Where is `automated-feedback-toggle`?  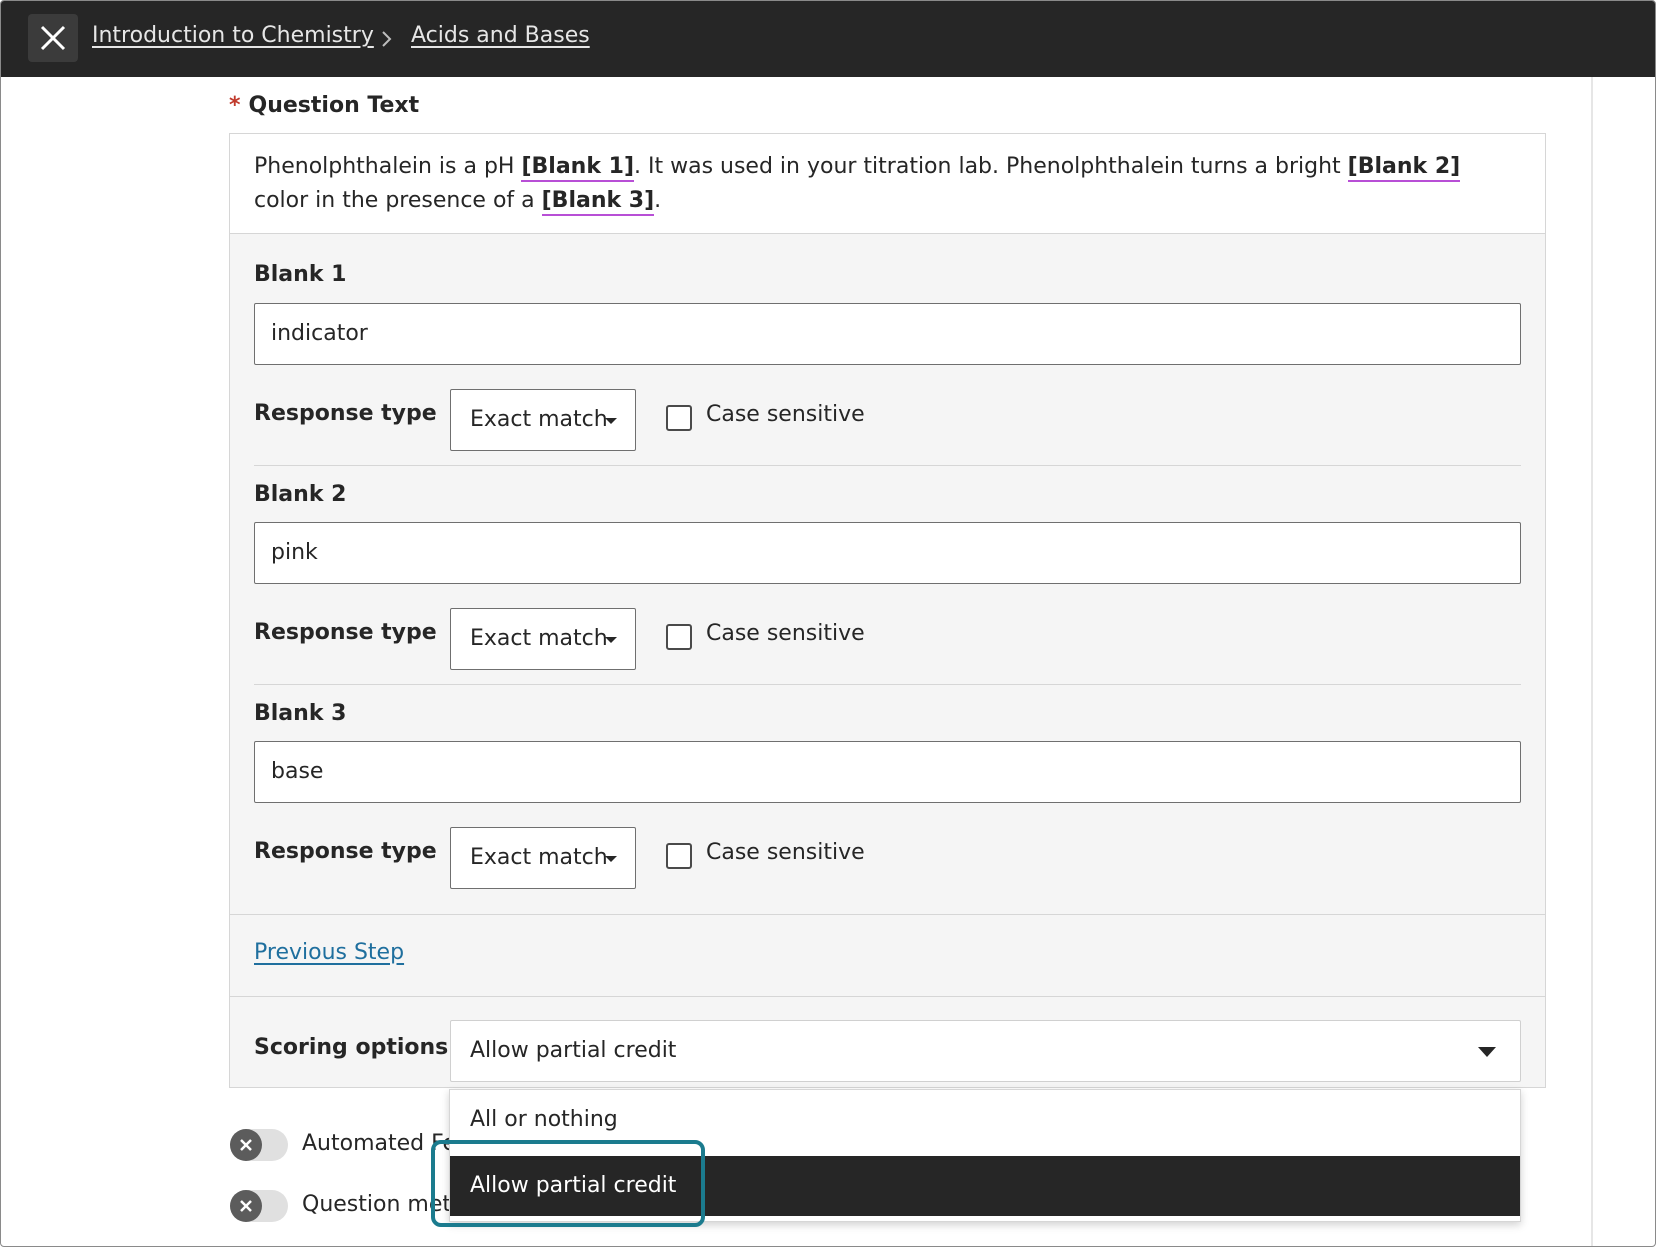
automated-feedback-toggle is located at coordinates (259, 1145).